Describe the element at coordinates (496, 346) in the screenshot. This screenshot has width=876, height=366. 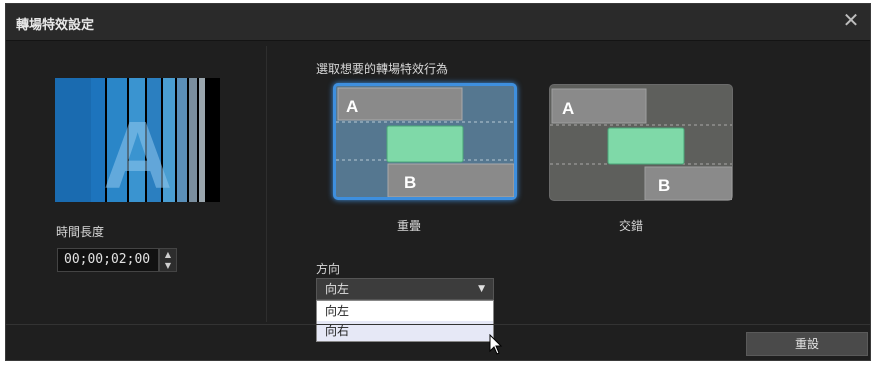
I see `mouse-pointer-icon` at that location.